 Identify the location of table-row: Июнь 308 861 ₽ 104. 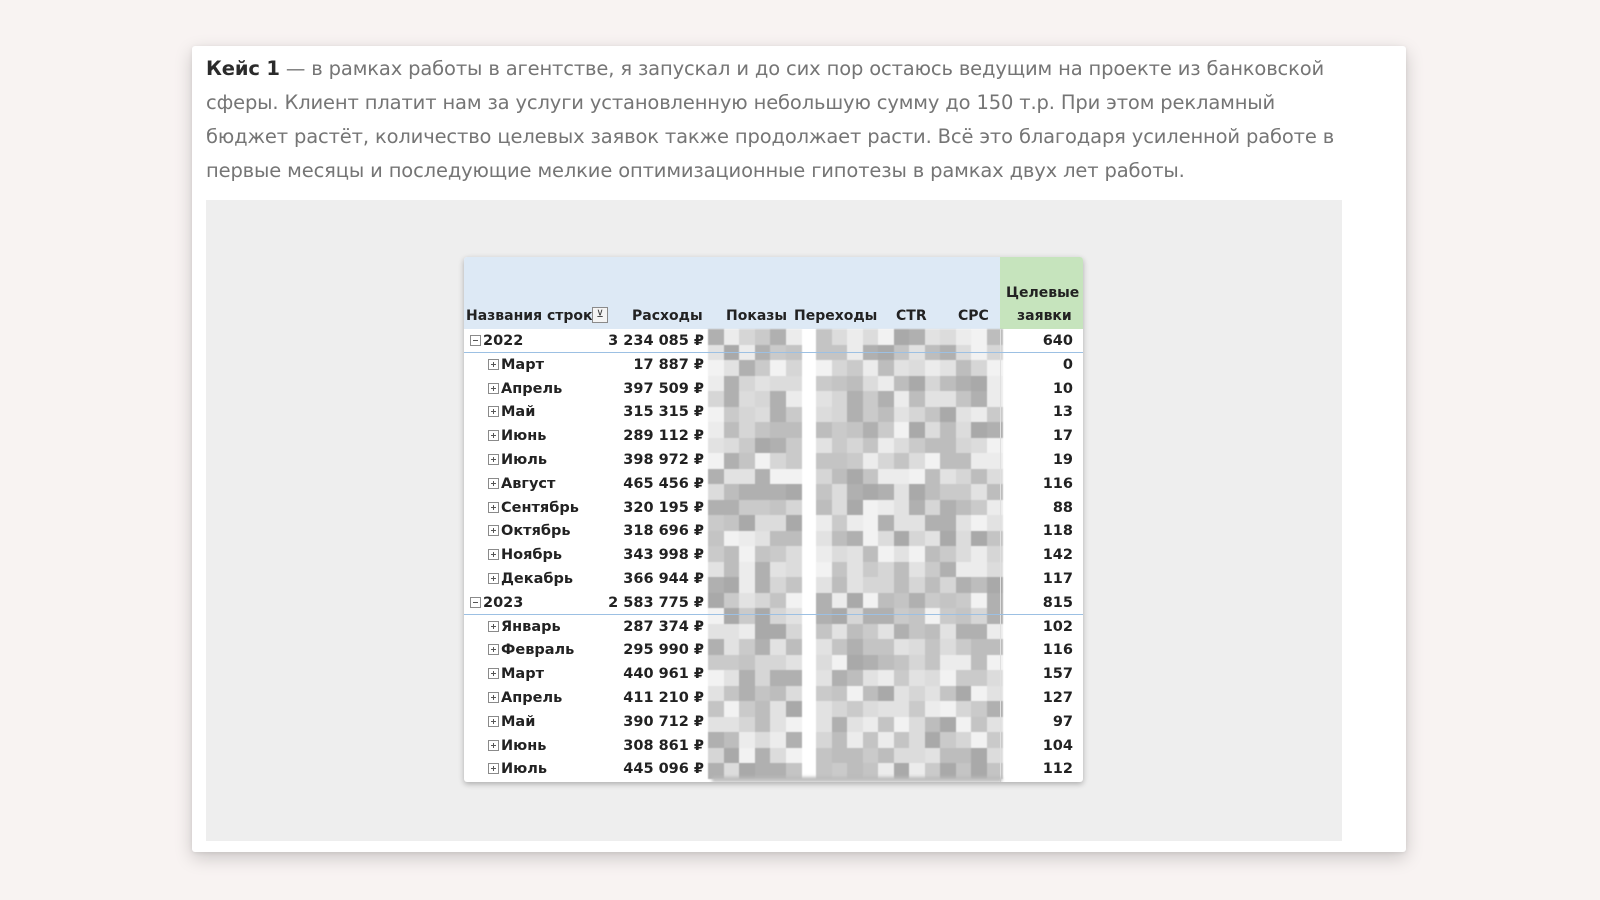
(773, 746).